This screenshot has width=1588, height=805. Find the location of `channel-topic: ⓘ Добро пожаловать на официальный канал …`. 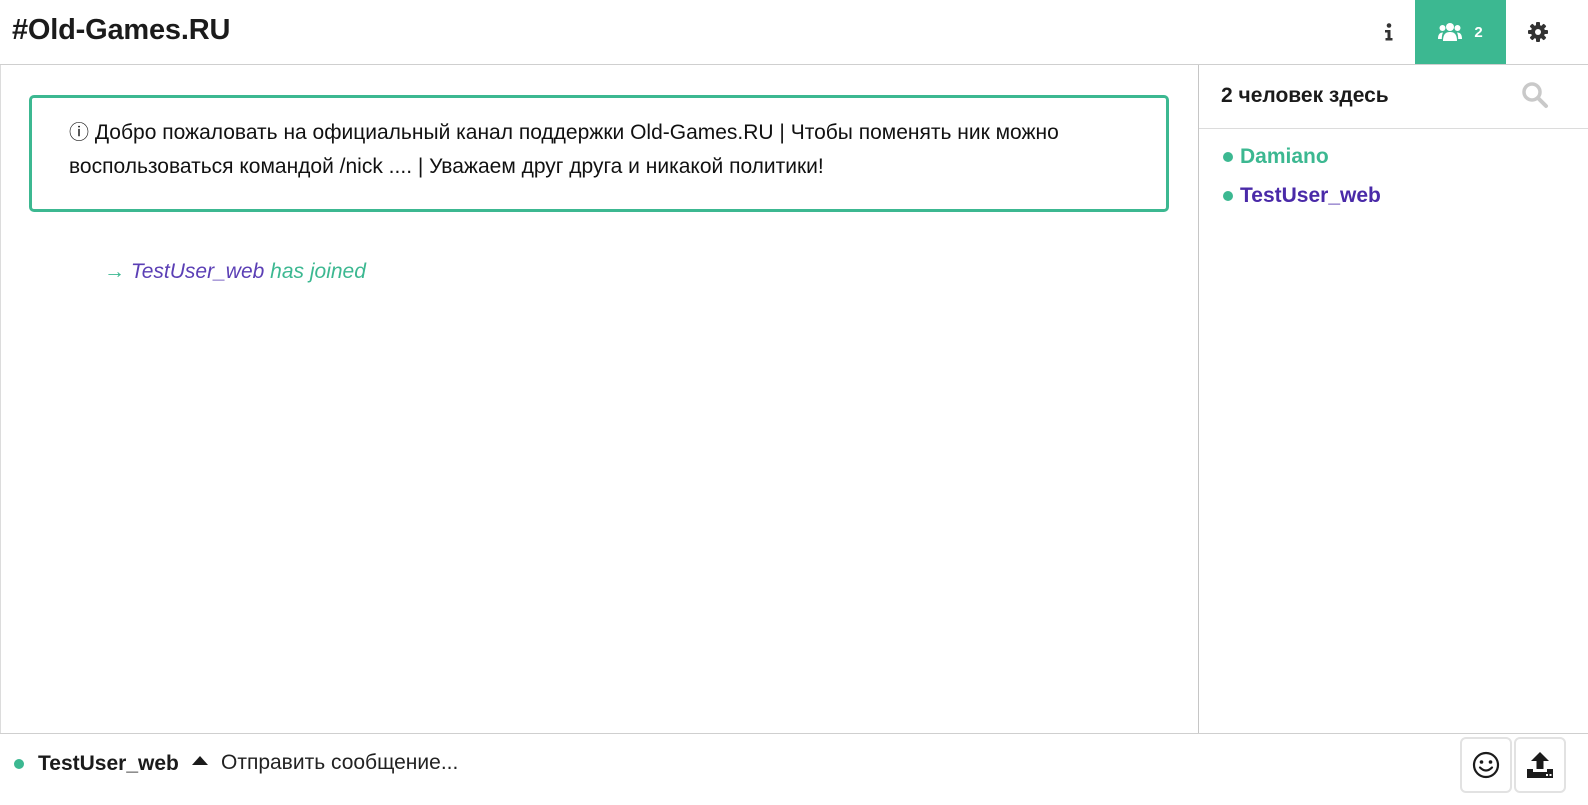

channel-topic: ⓘ Добро пожаловать на официальный канал … is located at coordinates (599, 153).